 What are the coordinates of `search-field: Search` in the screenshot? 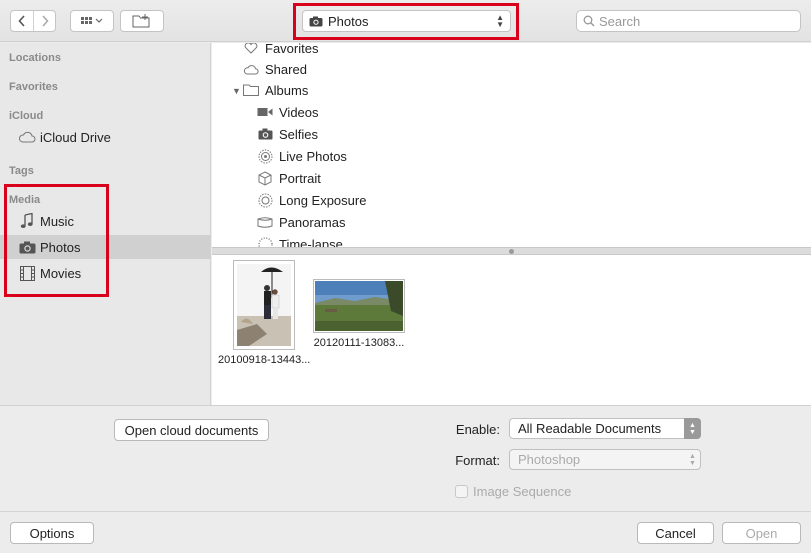 It's located at (688, 21).